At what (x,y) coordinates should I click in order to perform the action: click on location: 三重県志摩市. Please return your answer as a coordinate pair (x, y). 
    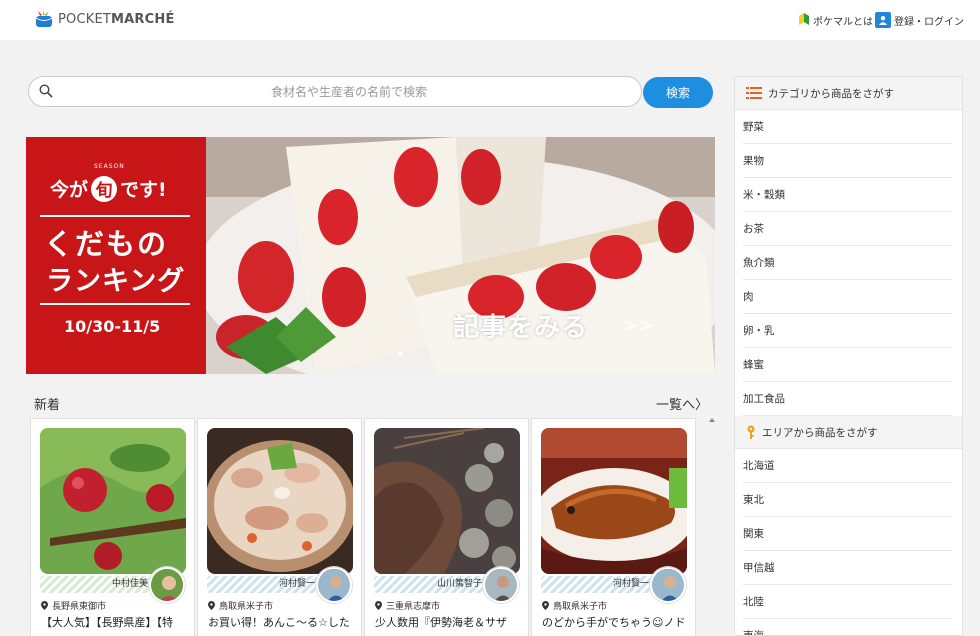
    Looking at the image, I should click on (407, 605).